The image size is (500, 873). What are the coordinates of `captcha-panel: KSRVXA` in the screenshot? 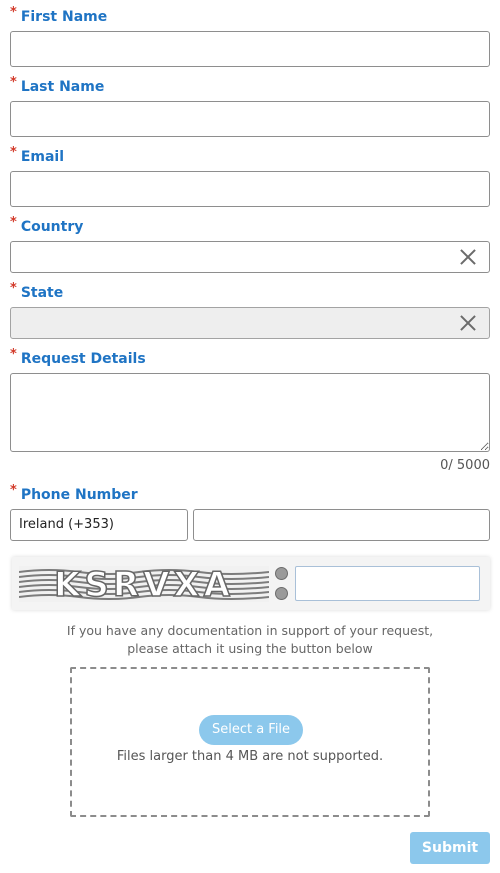 It's located at (251, 583).